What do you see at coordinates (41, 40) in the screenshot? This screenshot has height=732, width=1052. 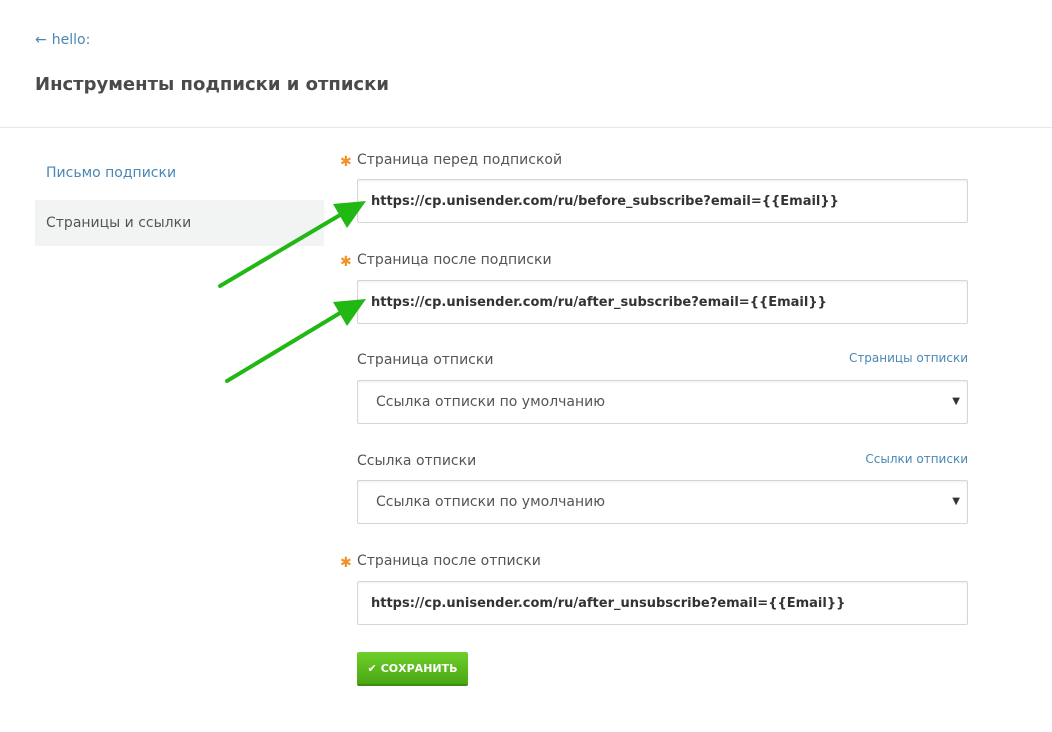 I see `arrow-left-icon: ←` at bounding box center [41, 40].